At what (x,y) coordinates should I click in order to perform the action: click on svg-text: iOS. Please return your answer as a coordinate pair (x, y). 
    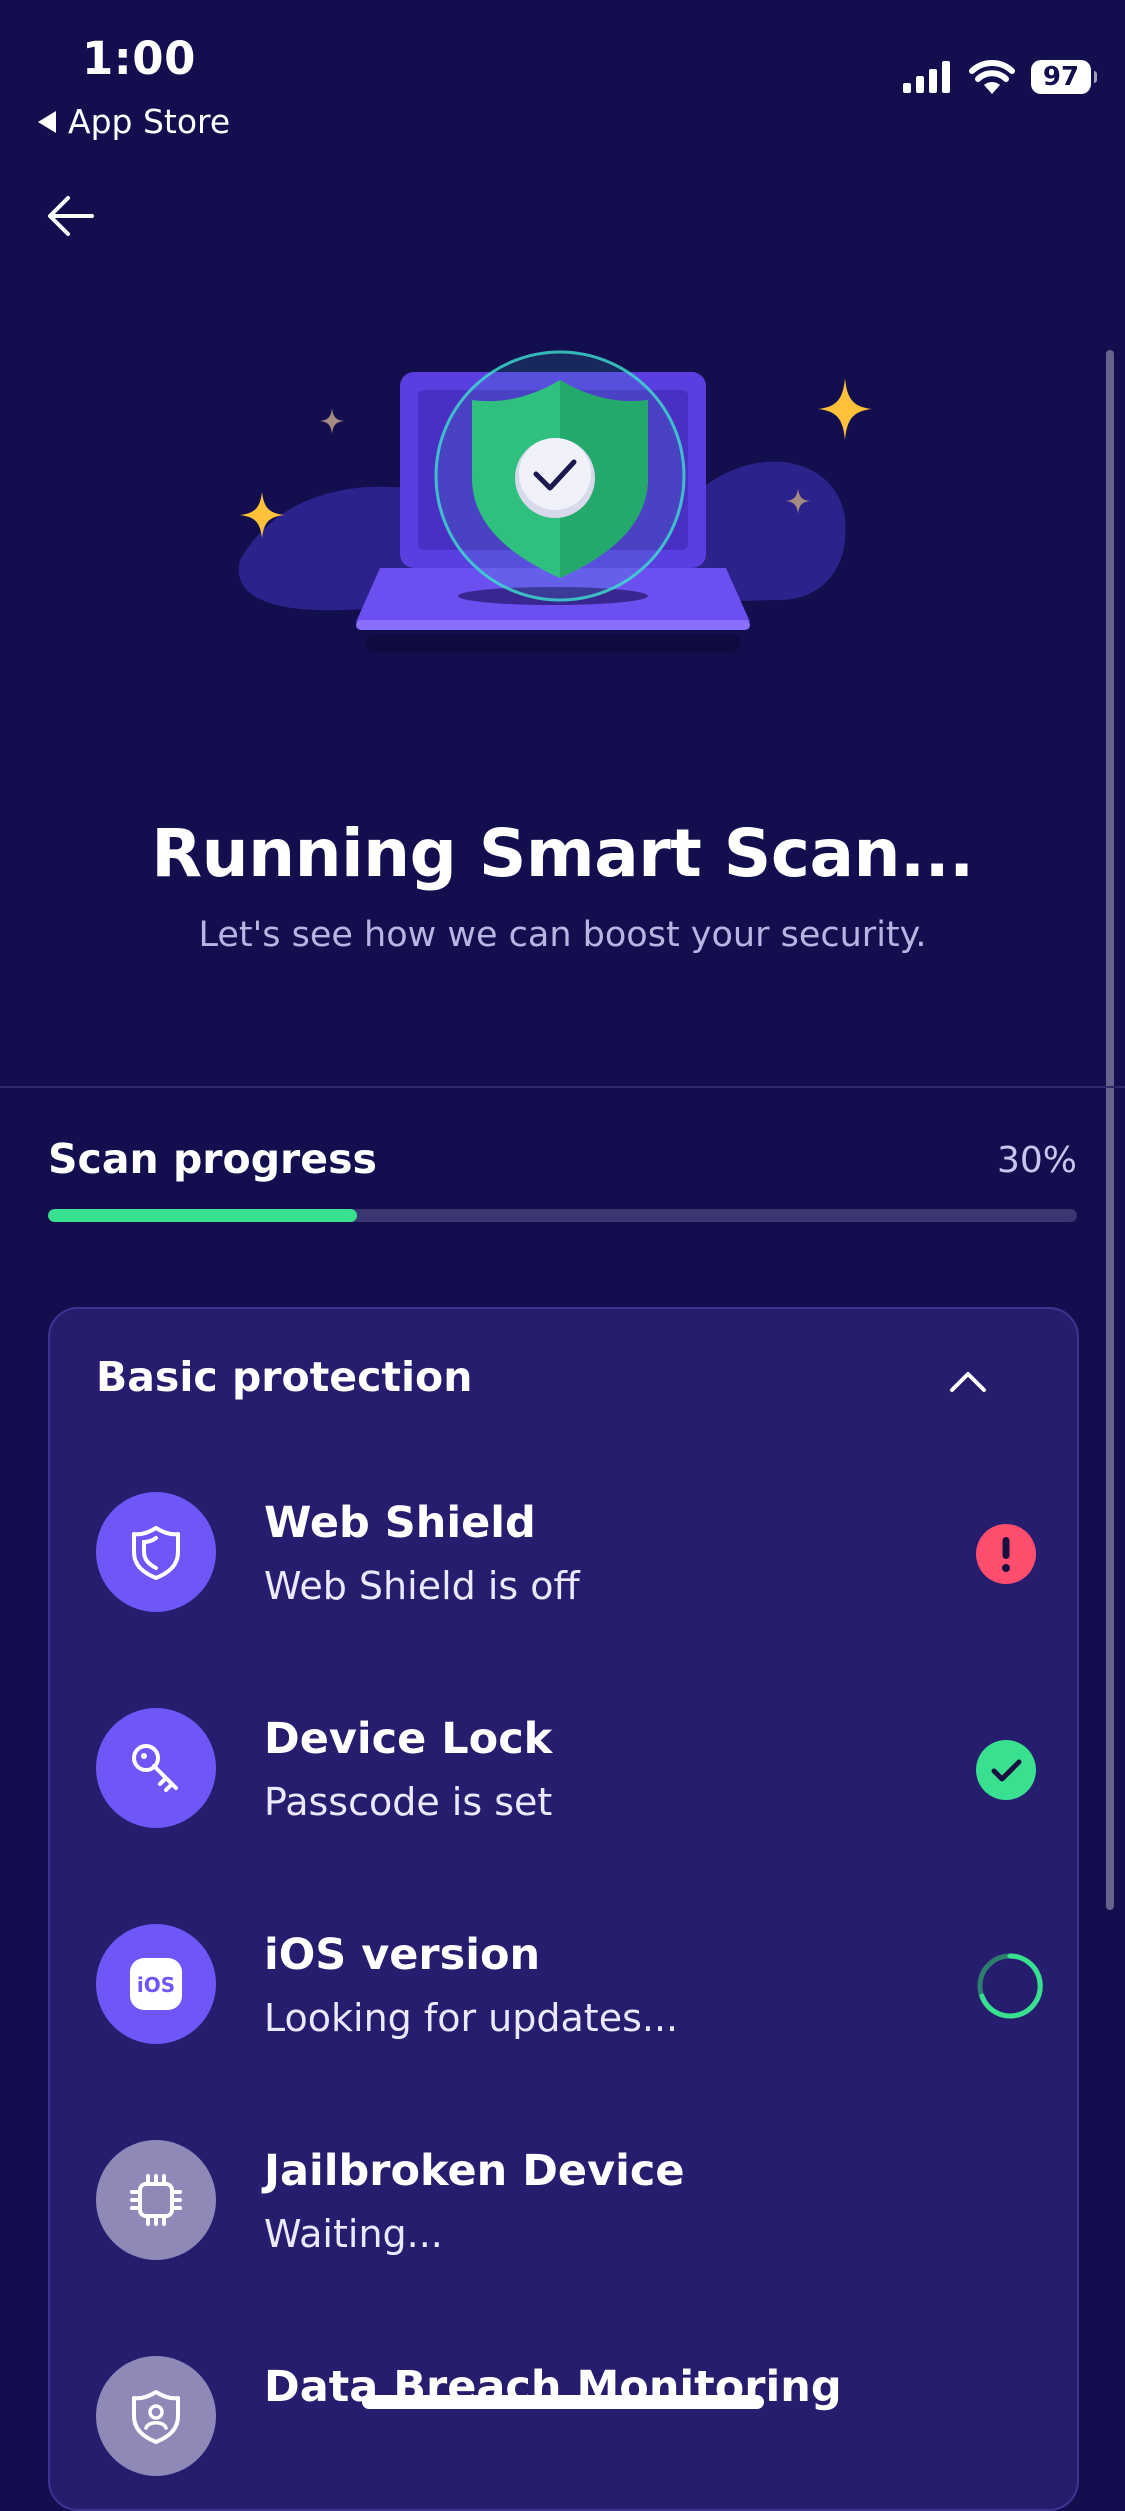
    Looking at the image, I should click on (156, 1985).